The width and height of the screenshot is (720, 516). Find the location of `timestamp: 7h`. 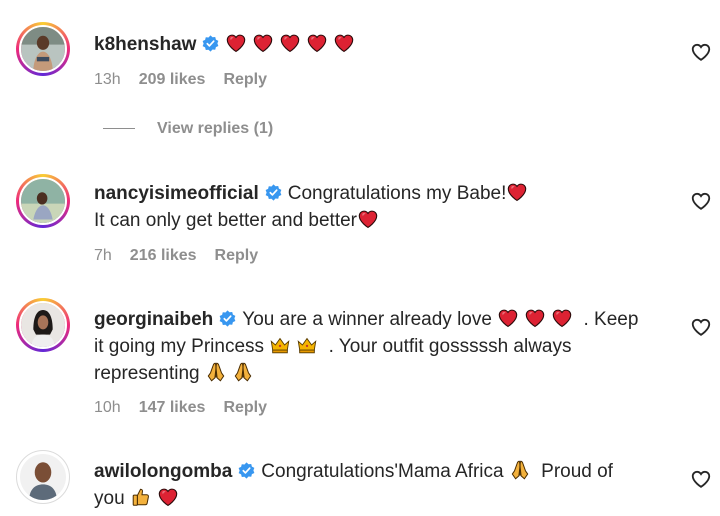

timestamp: 7h is located at coordinates (103, 255).